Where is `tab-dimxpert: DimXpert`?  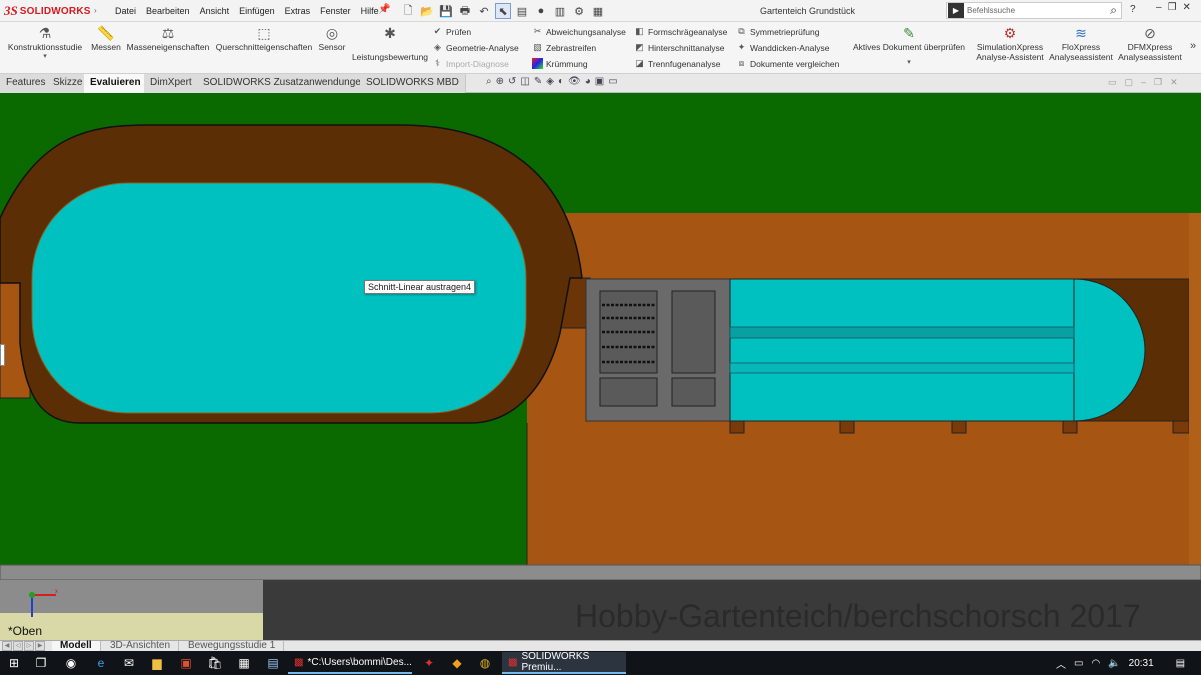
tab-dimxpert: DimXpert is located at coordinates (171, 83).